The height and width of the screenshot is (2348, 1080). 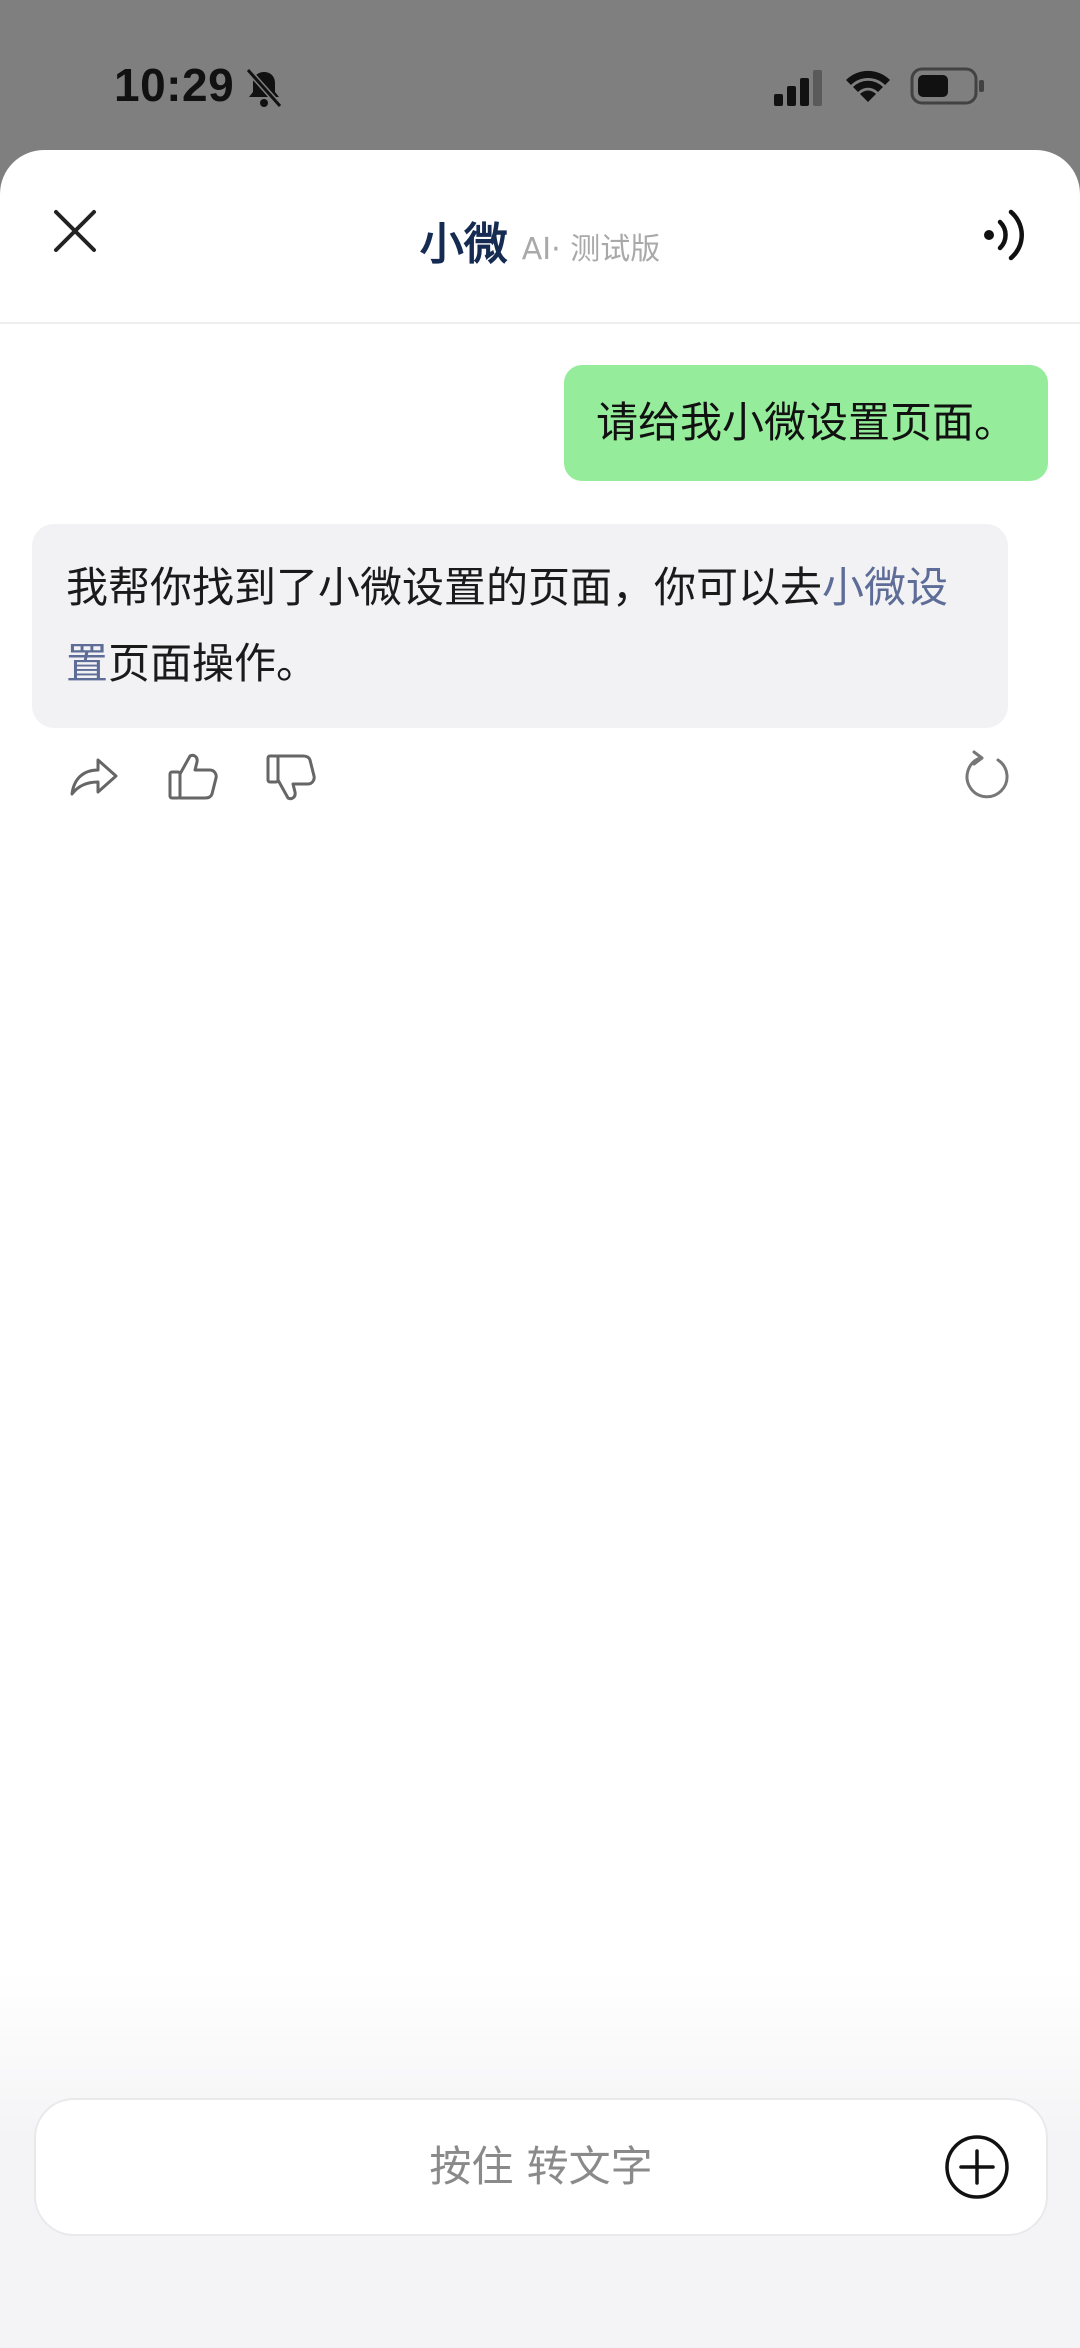 I want to click on user-message-bubble: 请给我小微设置页面。, so click(x=805, y=423).